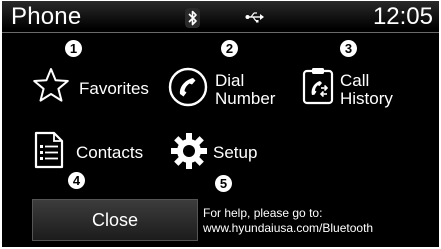 Image resolution: width=441 pixels, height=249 pixels. Describe the element at coordinates (220, 17) in the screenshot. I see `status-bar: Phone 12:05` at that location.